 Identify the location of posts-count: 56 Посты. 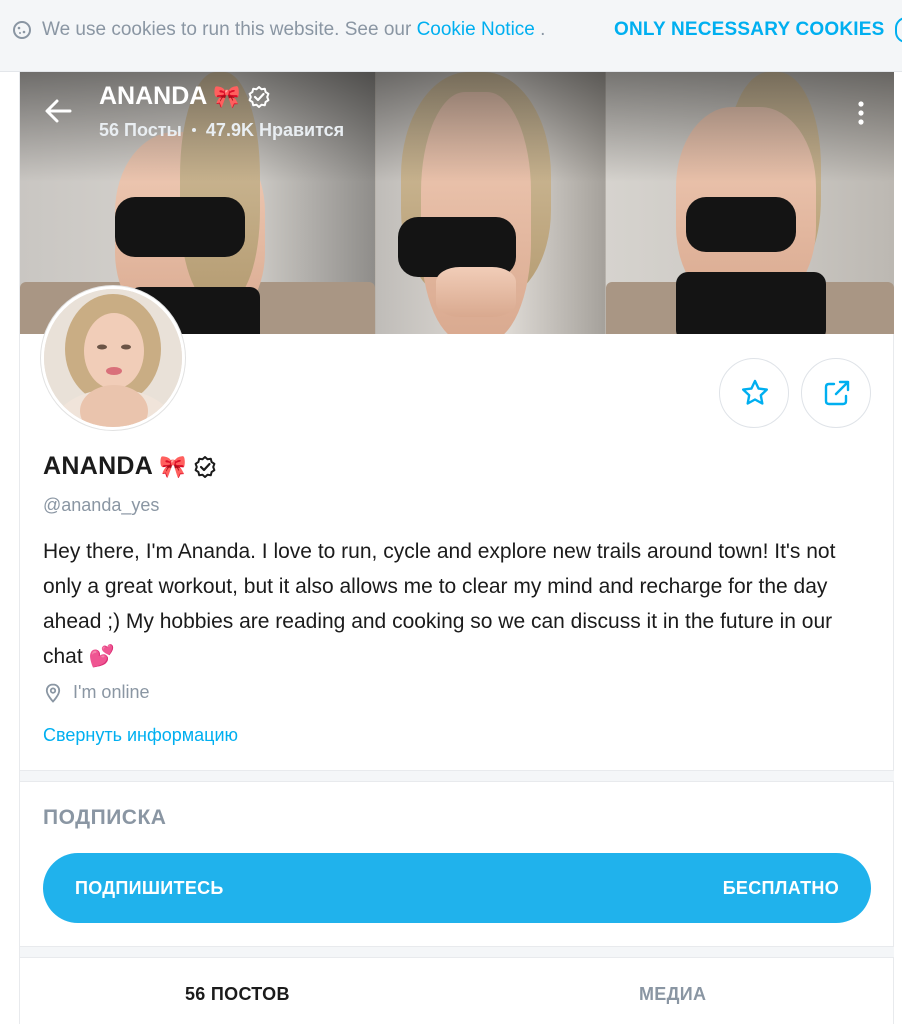
(140, 130).